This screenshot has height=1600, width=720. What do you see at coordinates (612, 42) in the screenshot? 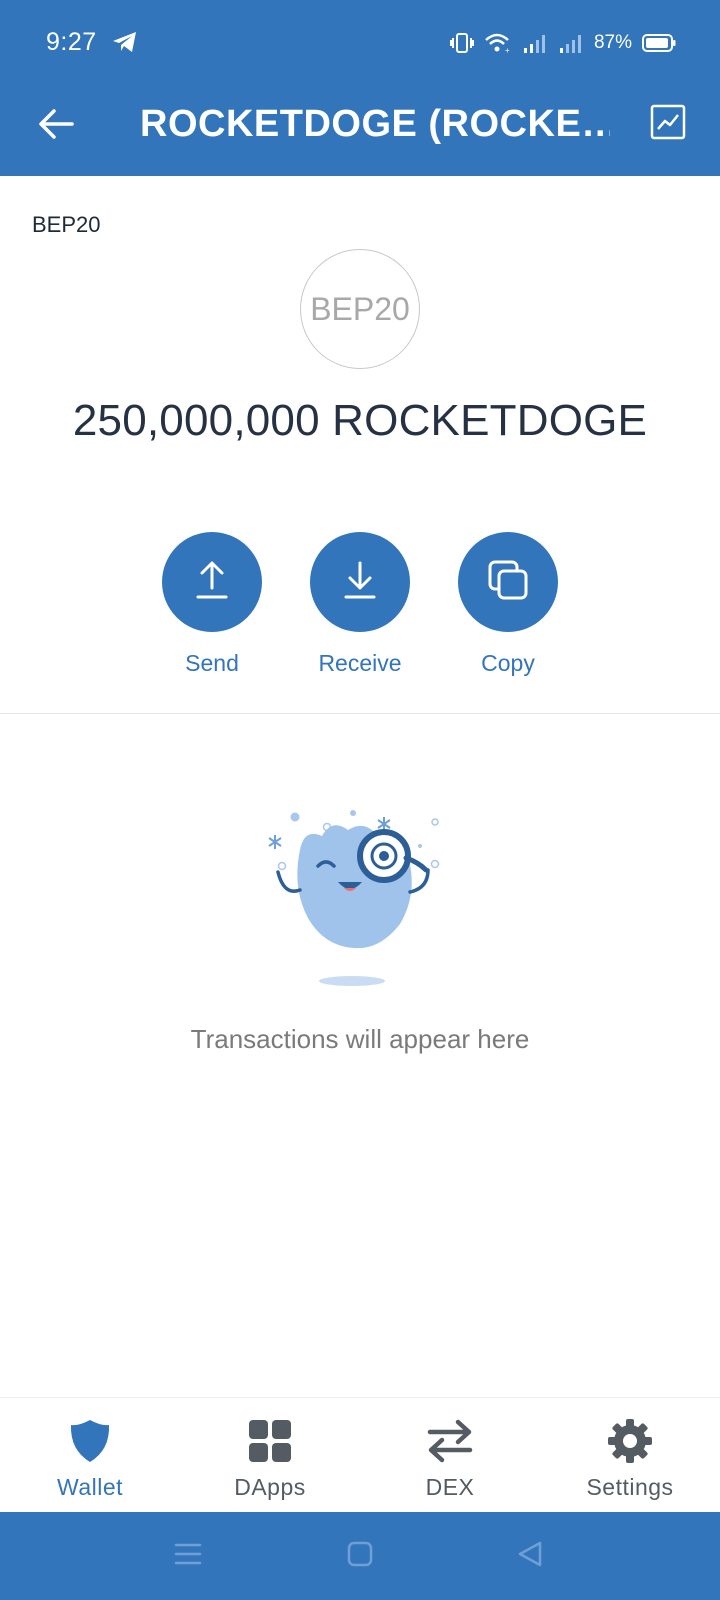
I see `battery-percent: 87%` at bounding box center [612, 42].